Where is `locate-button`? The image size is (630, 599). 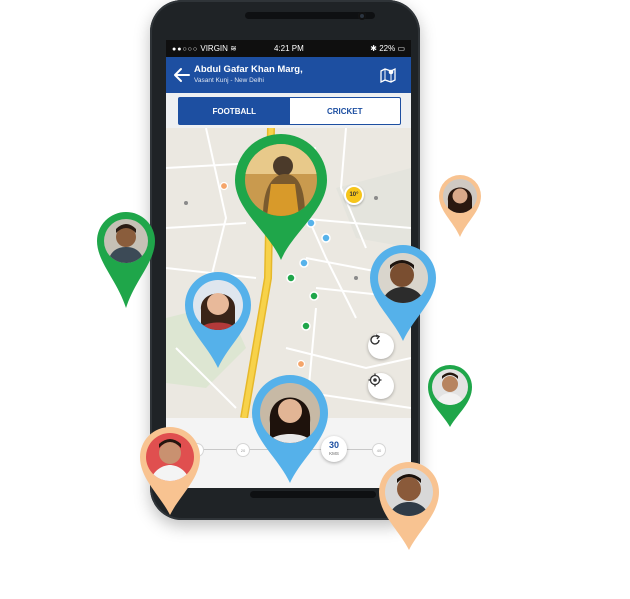 locate-button is located at coordinates (381, 386).